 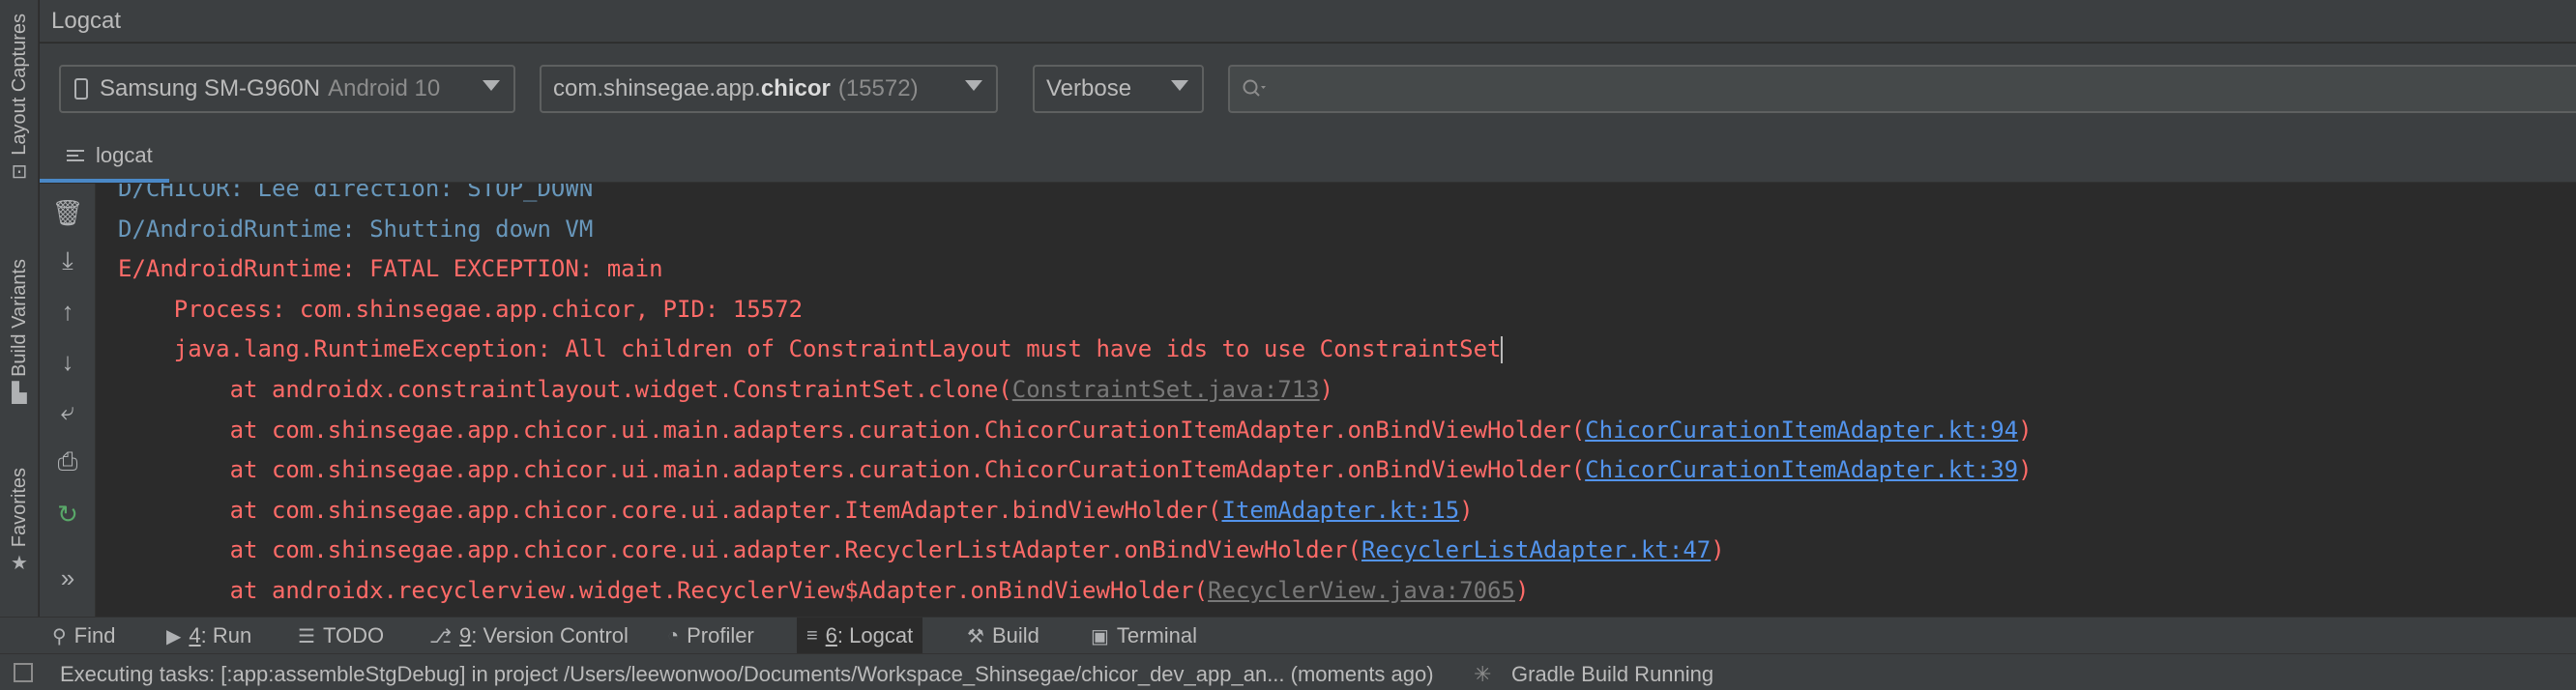 I want to click on search-input, so click(x=1874, y=88).